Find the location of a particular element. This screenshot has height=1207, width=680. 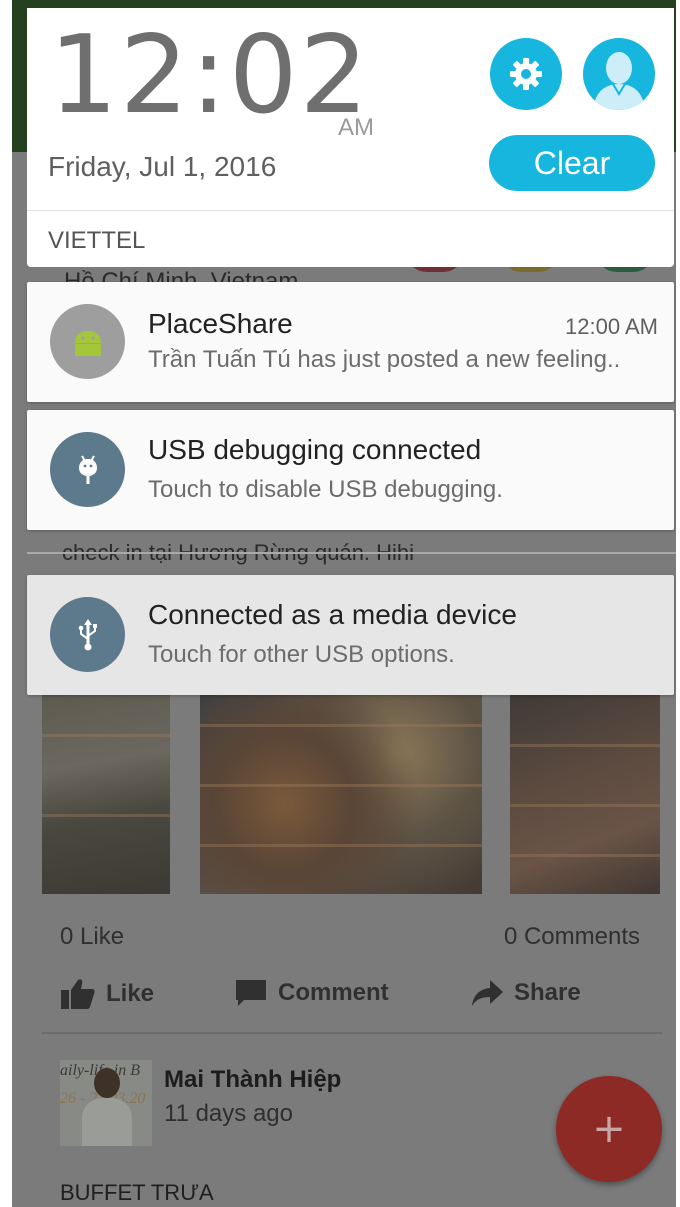

notification-text: Touch for other USB options. is located at coordinates (301, 654).